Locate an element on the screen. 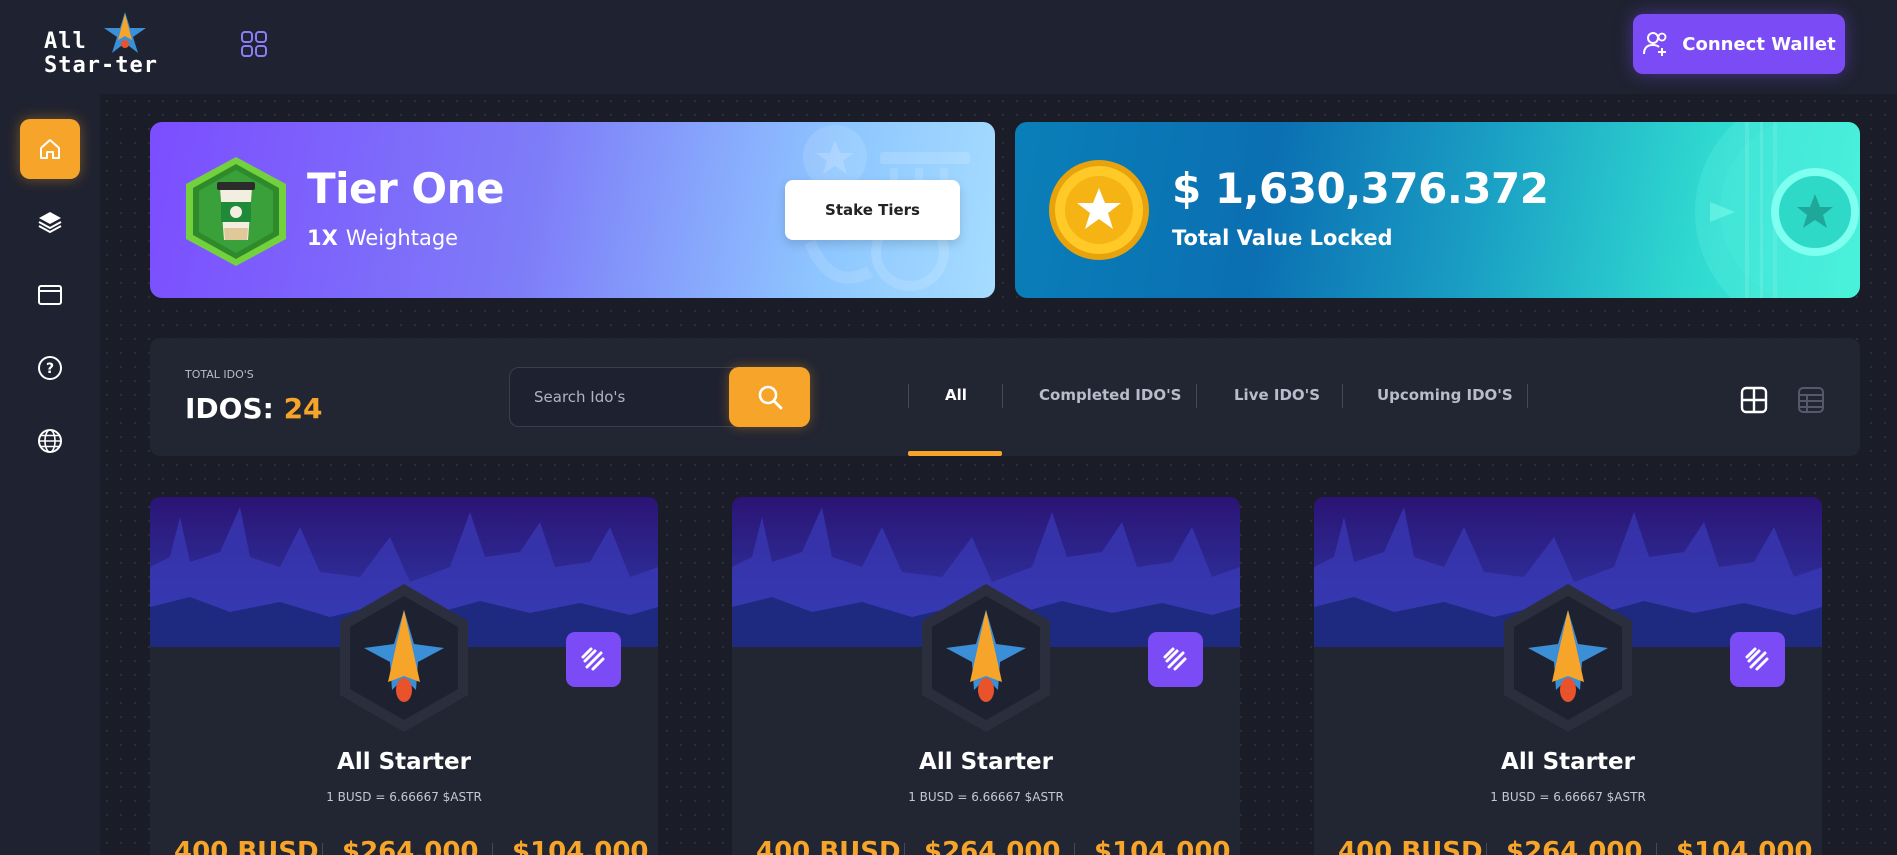 Image resolution: width=1897 pixels, height=855 pixels. sidebar-item-window is located at coordinates (50, 295).